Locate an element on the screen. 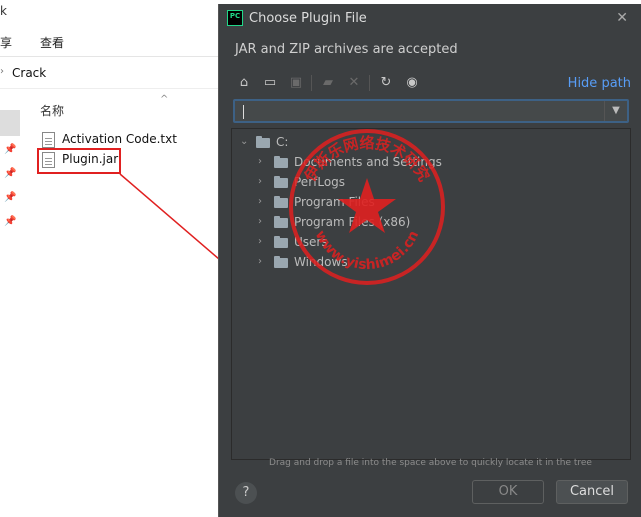 Image resolution: width=641 pixels, height=517 pixels. svg-text: www.yishimei.cn is located at coordinates (367, 250).